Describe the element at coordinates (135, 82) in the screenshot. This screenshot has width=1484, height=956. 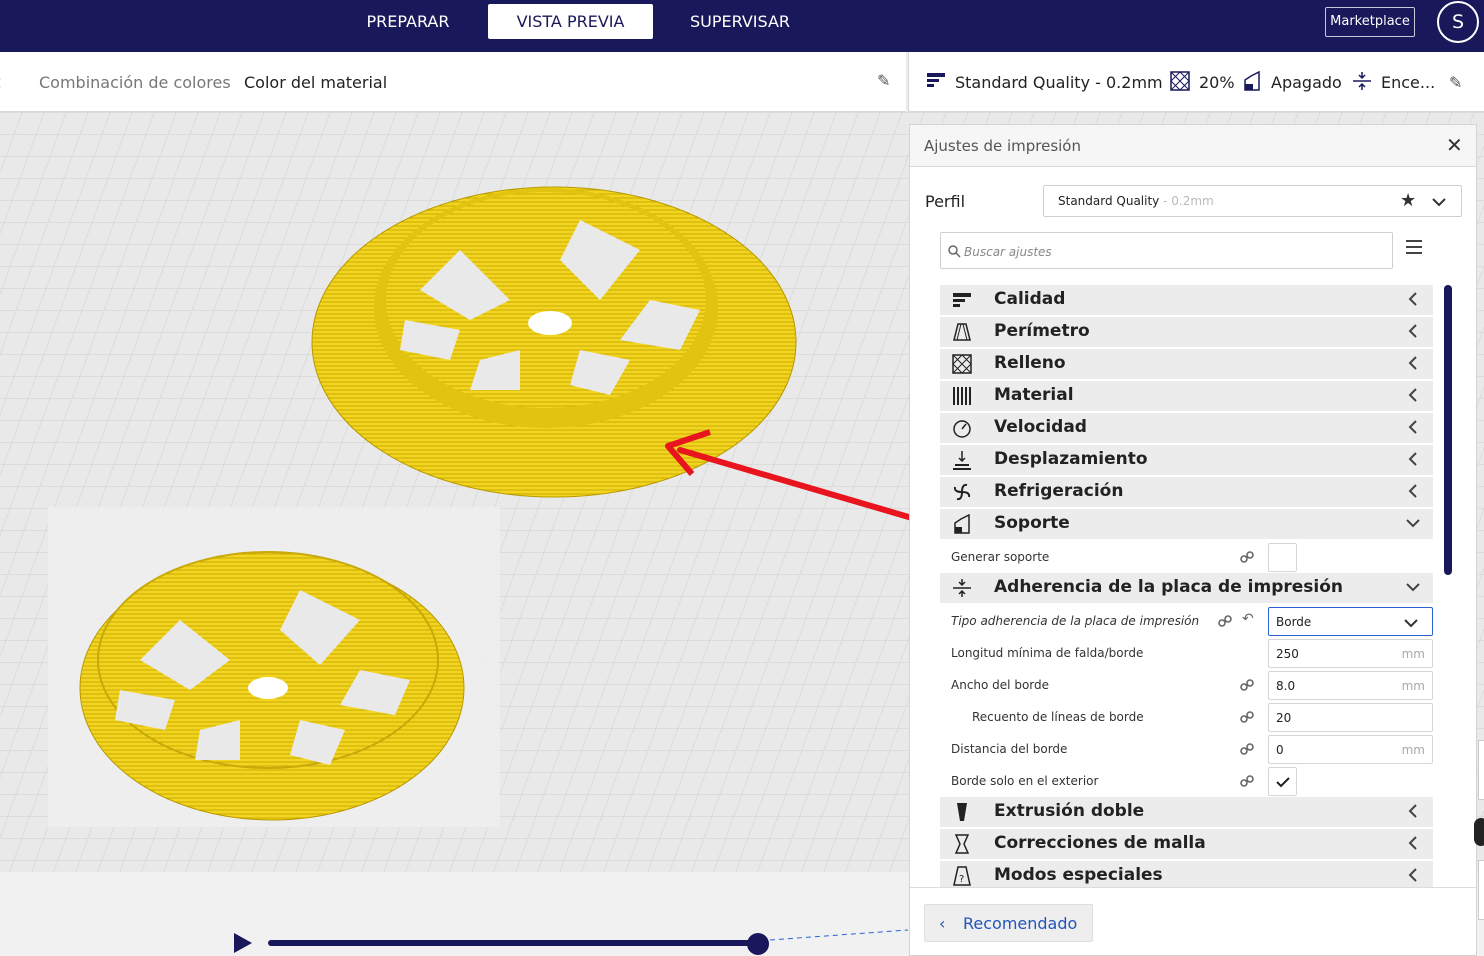
I see `color-scheme-label: Combinación de colores` at that location.